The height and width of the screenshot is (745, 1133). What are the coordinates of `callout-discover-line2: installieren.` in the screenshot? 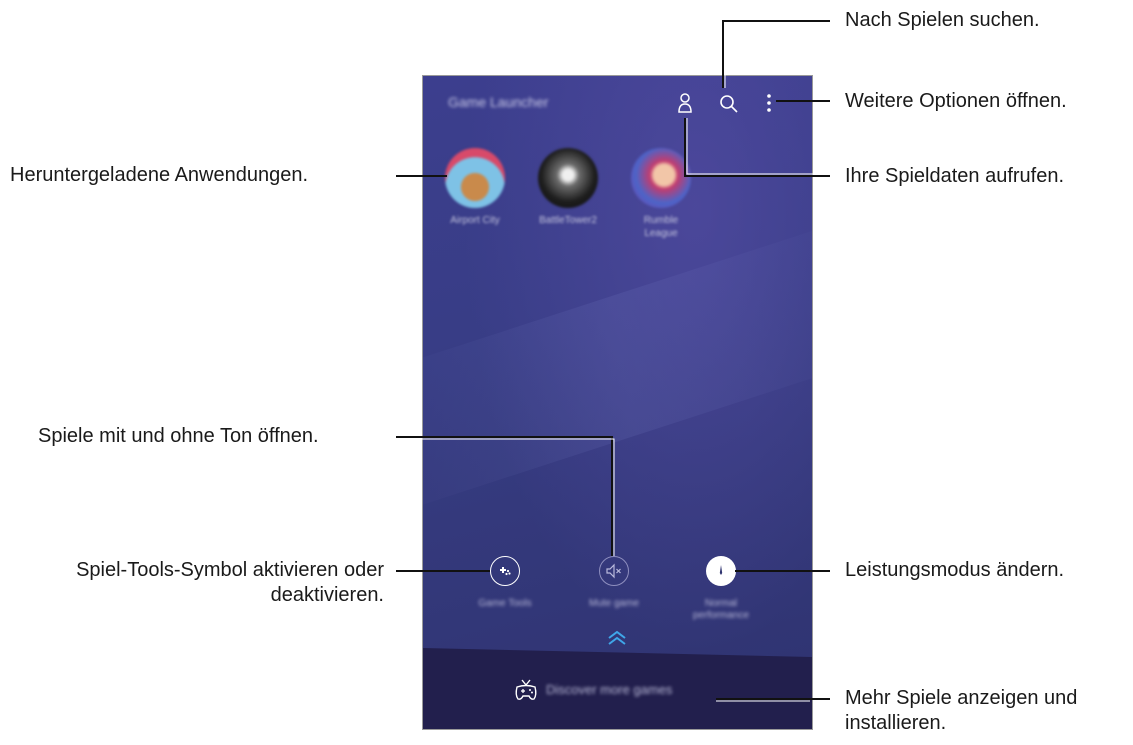 It's located at (896, 723).